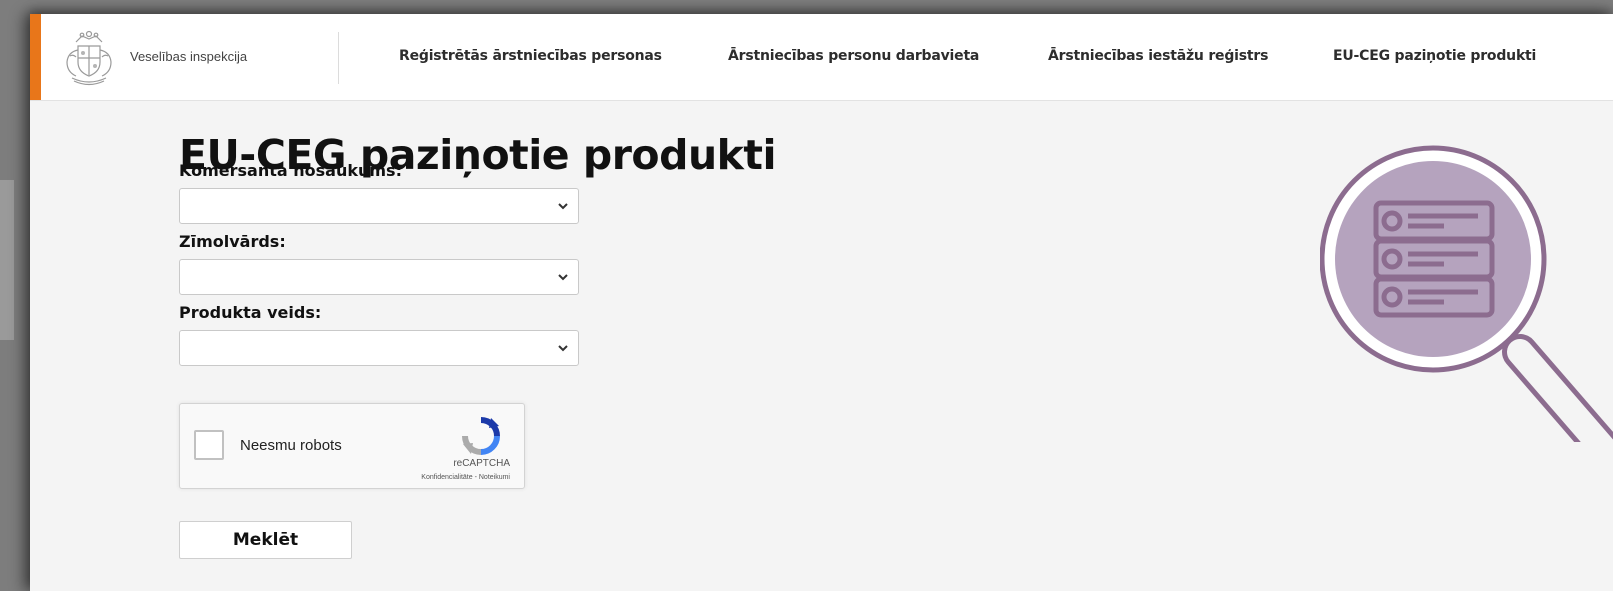 The image size is (1613, 591). I want to click on recaptcha-label: Neesmu robots, so click(291, 445).